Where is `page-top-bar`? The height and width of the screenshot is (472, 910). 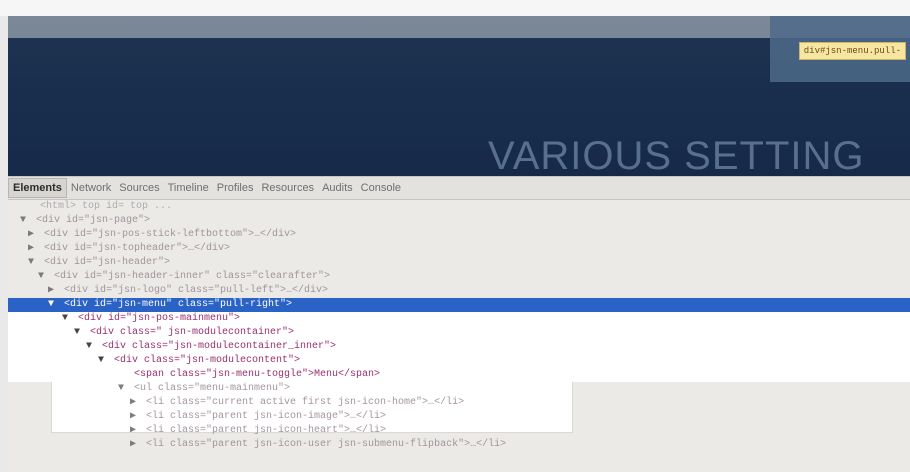
page-top-bar is located at coordinates (455, 8).